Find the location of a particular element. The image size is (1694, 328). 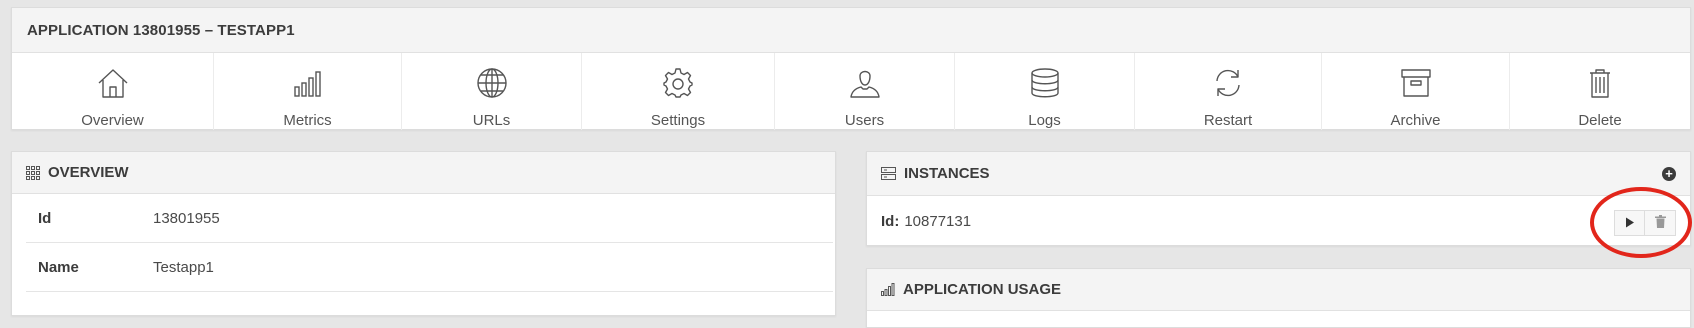

refresh-icon is located at coordinates (1228, 85).